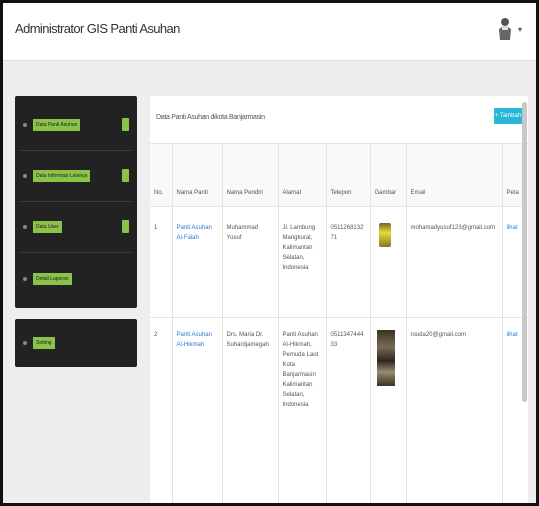  I want to click on user-avatar-icon, so click(505, 29).